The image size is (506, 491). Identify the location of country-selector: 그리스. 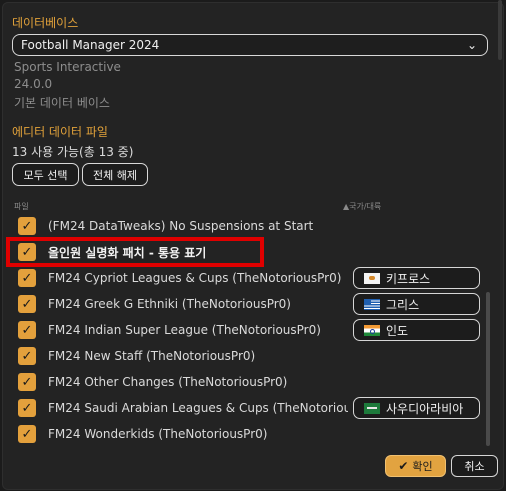
(416, 304).